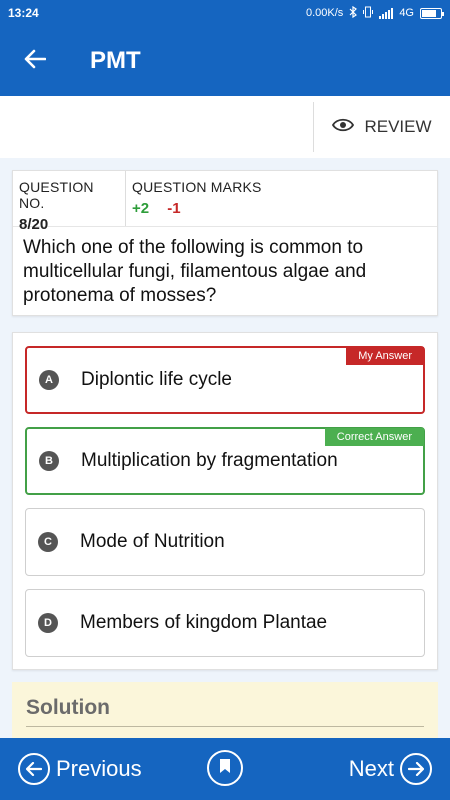  Describe the element at coordinates (49, 380) in the screenshot. I see `option-letter: A` at that location.